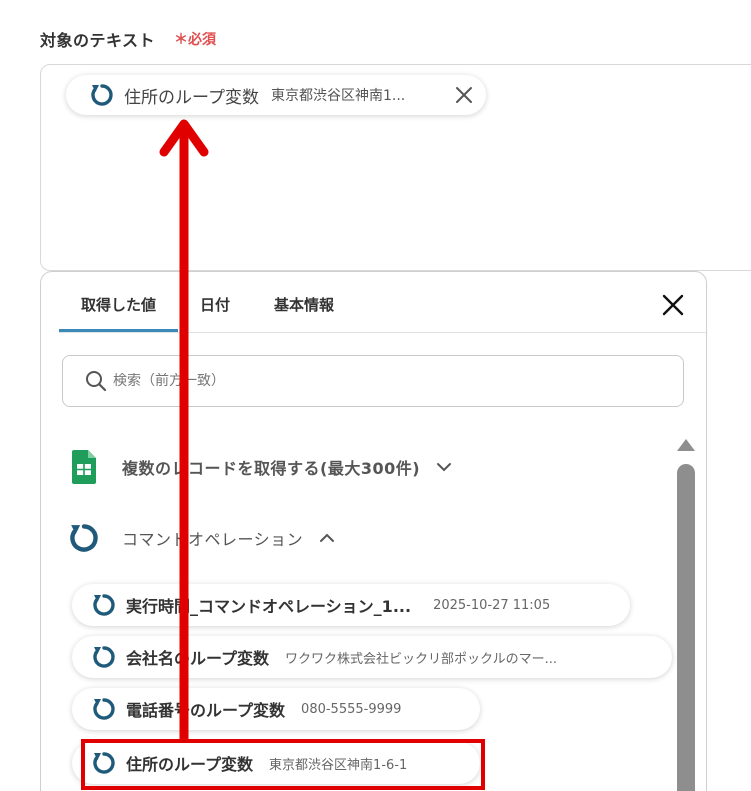 The height and width of the screenshot is (791, 751). I want to click on item-value: 080-5555-9999, so click(351, 709).